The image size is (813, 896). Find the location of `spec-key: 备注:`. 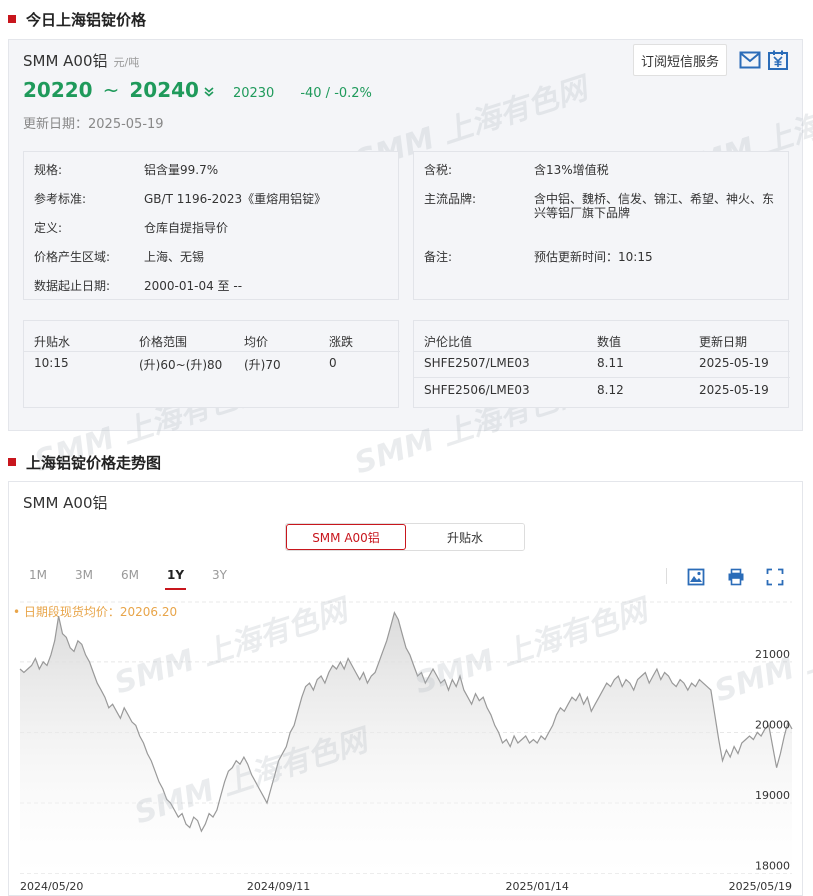

spec-key: 备注: is located at coordinates (438, 257).